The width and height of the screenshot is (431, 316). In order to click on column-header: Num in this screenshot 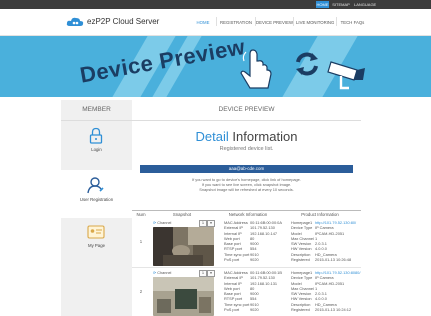, I will do `click(141, 214)`.